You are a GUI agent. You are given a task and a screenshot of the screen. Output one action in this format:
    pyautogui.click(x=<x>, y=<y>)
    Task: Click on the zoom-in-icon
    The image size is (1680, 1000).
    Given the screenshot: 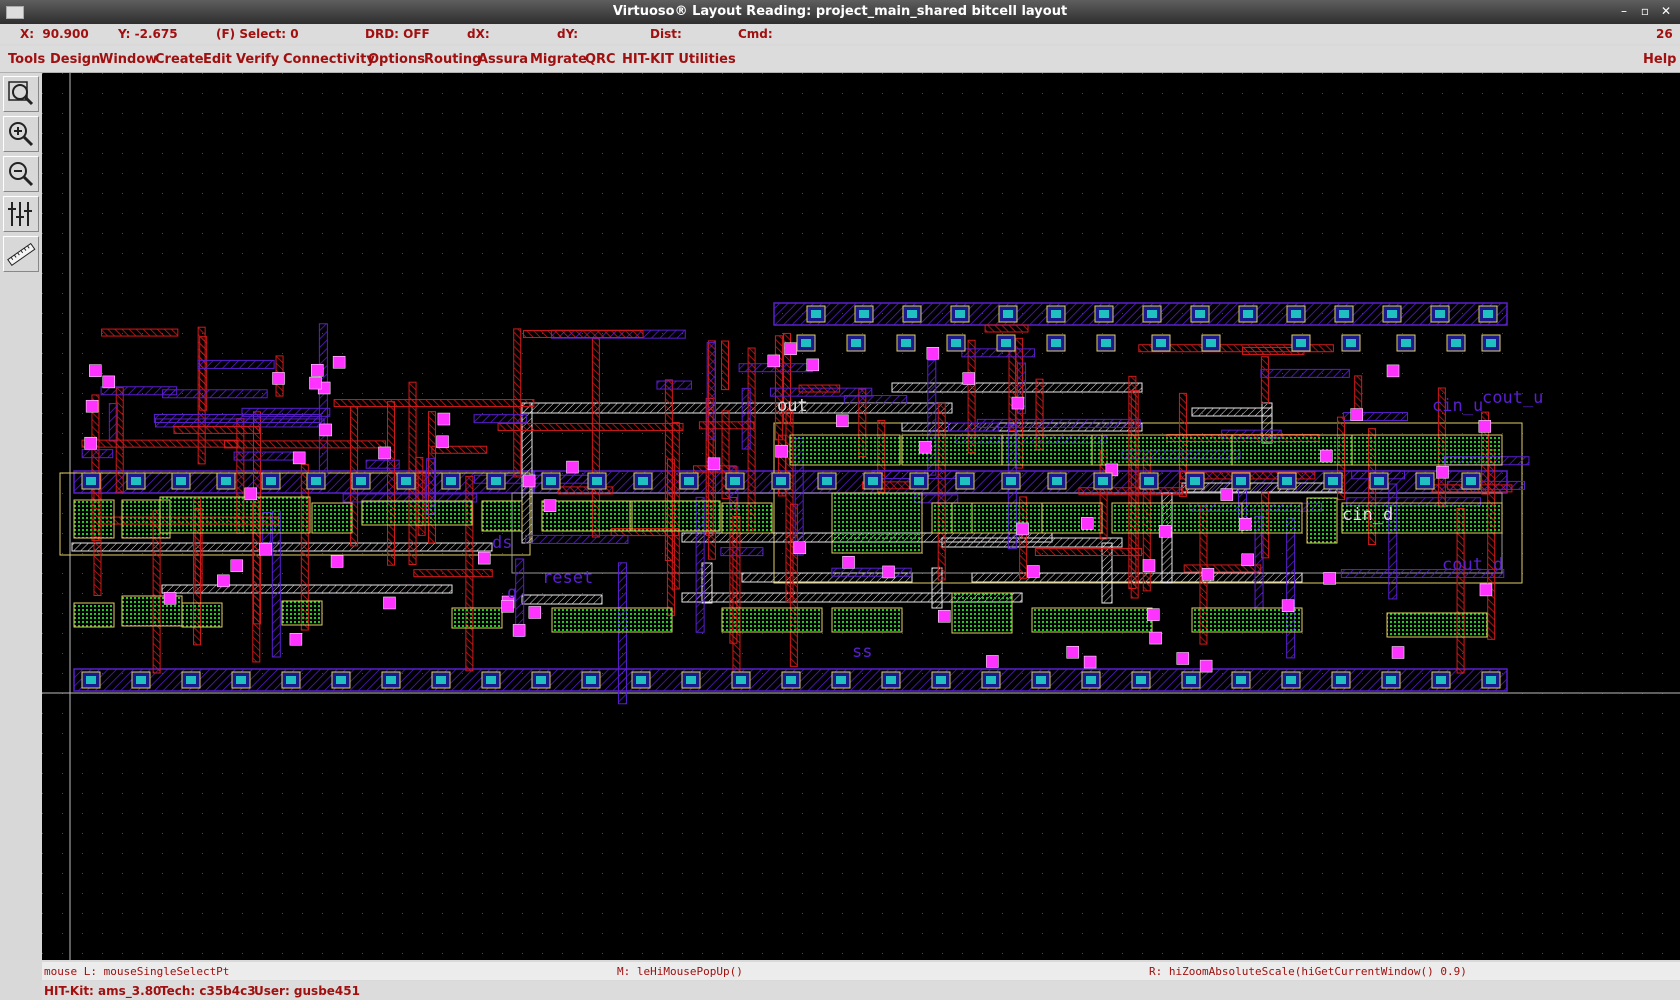 What is the action you would take?
    pyautogui.click(x=21, y=134)
    